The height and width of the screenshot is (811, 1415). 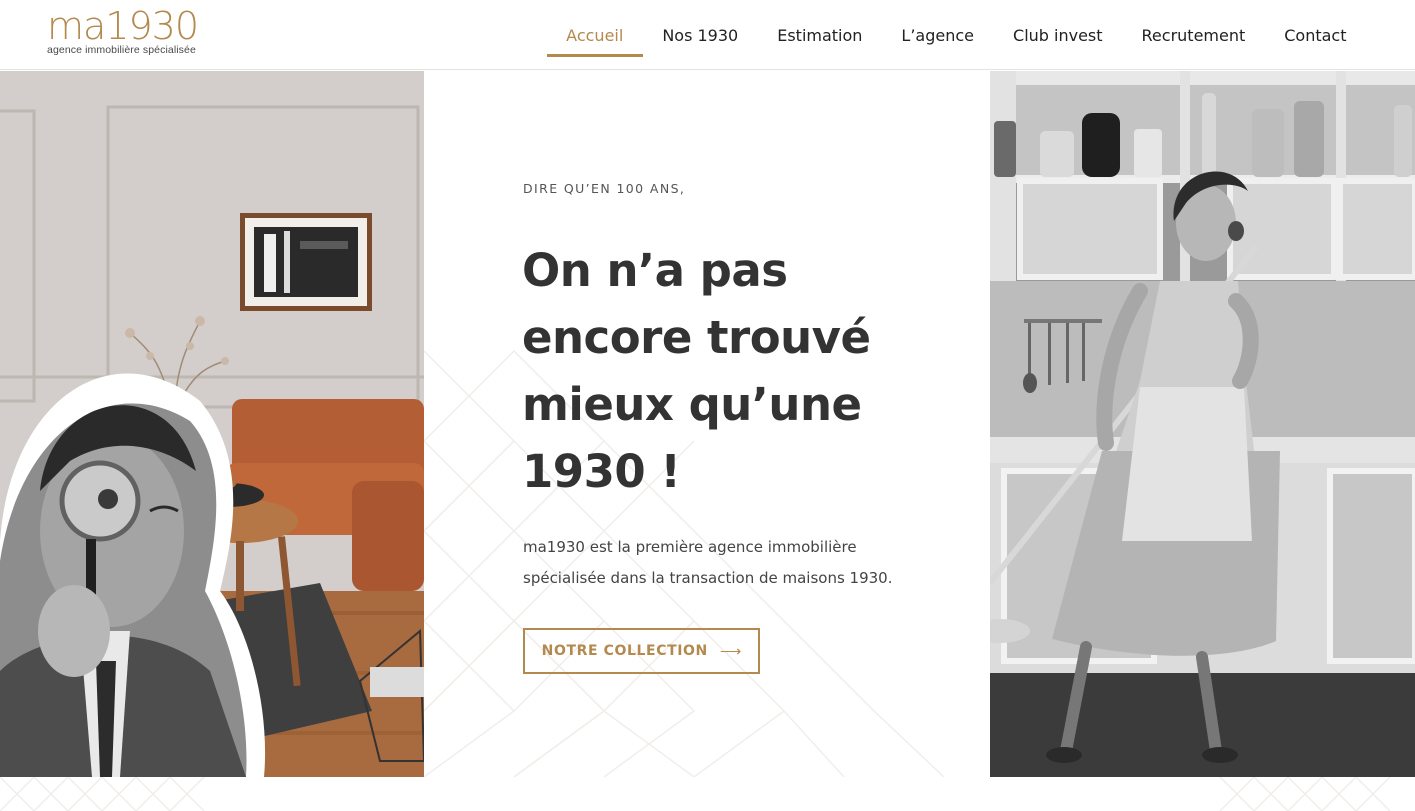 I want to click on nav-item-label: Nos 1930, so click(x=700, y=35).